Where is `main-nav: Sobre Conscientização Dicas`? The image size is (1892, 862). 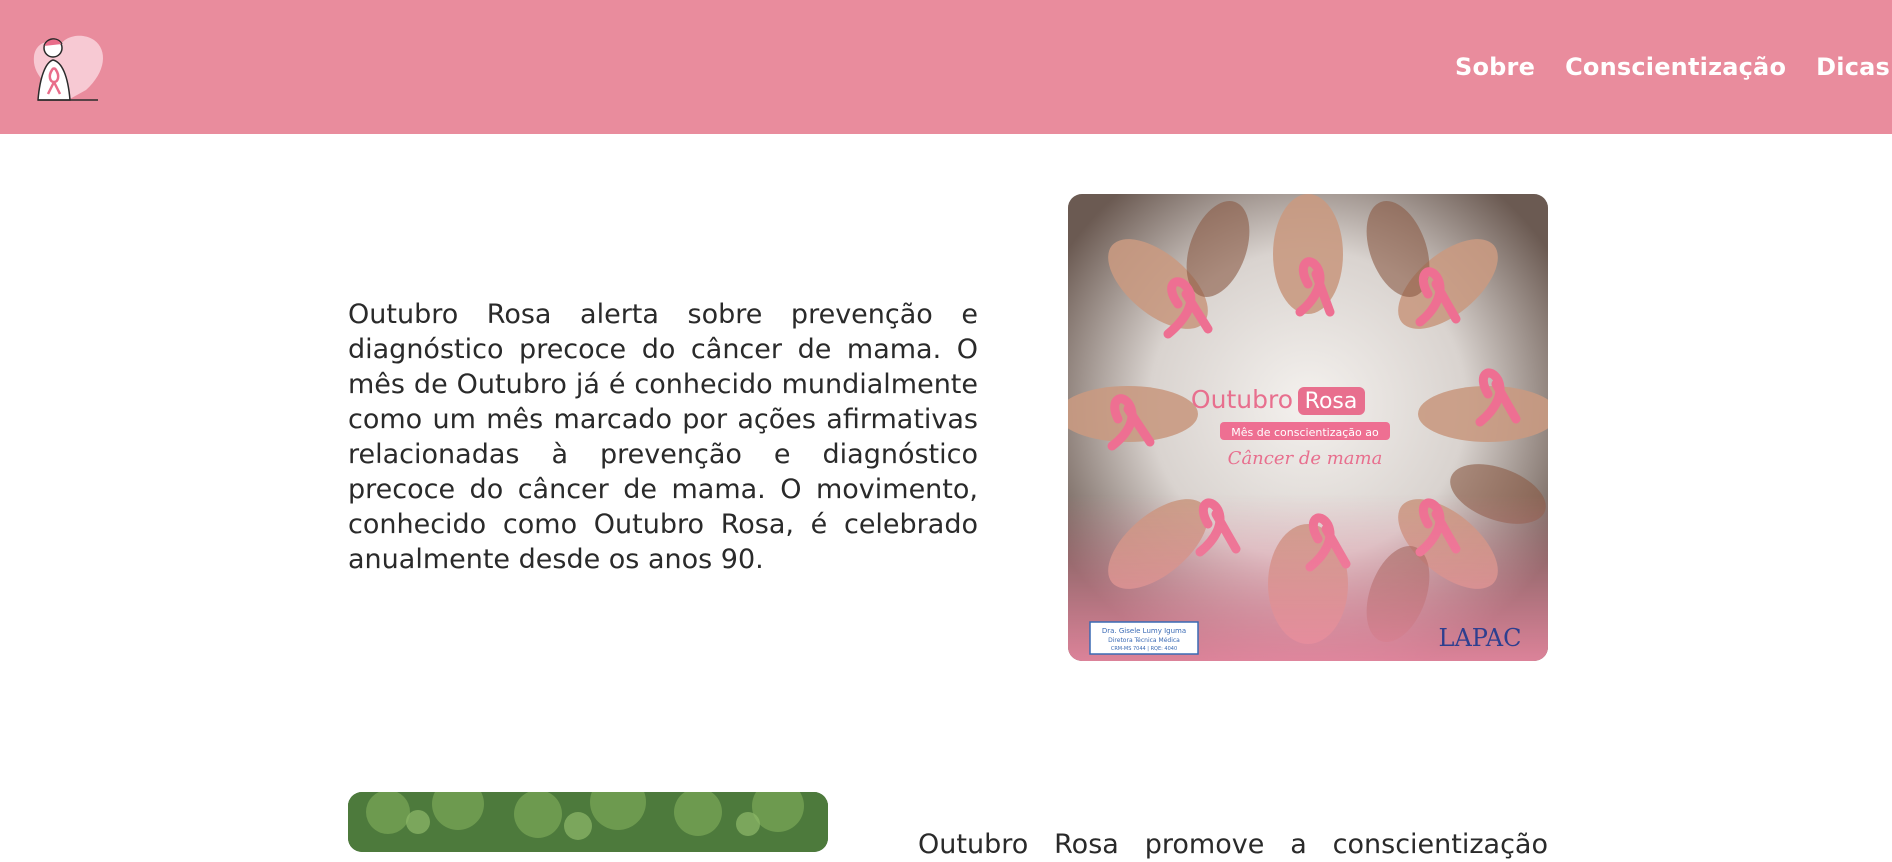
main-nav: Sobre Conscientização Dicas is located at coordinates (1673, 67).